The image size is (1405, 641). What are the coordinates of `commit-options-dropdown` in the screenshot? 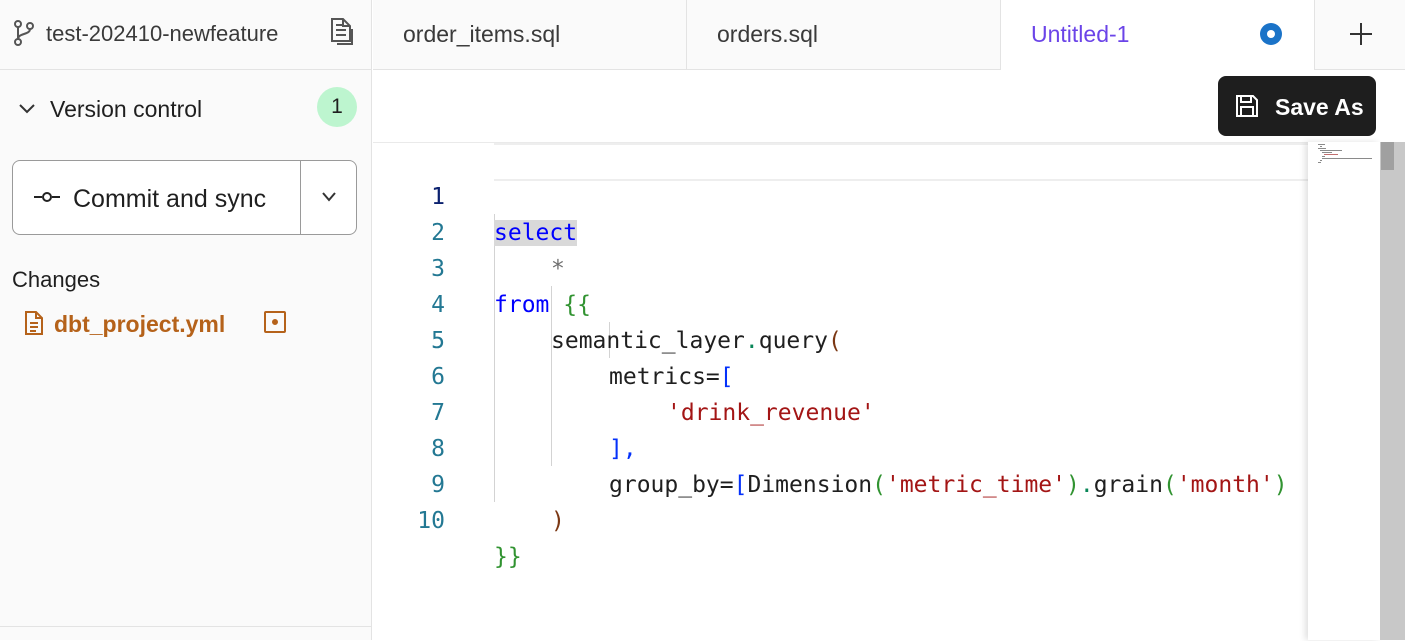 It's located at (328, 197).